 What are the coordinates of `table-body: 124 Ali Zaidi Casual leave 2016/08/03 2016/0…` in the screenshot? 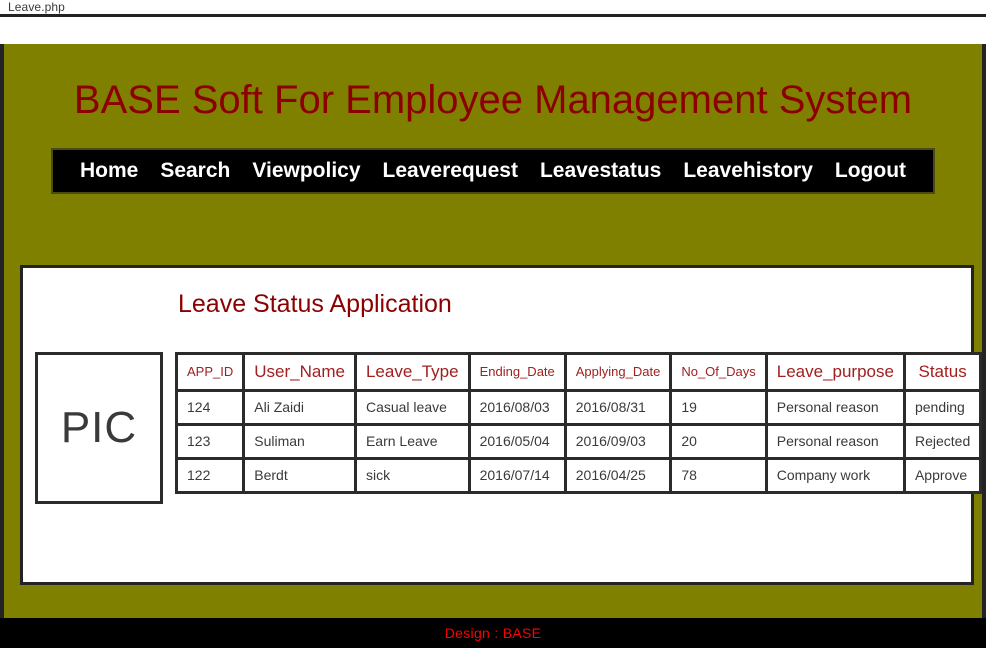 It's located at (579, 441).